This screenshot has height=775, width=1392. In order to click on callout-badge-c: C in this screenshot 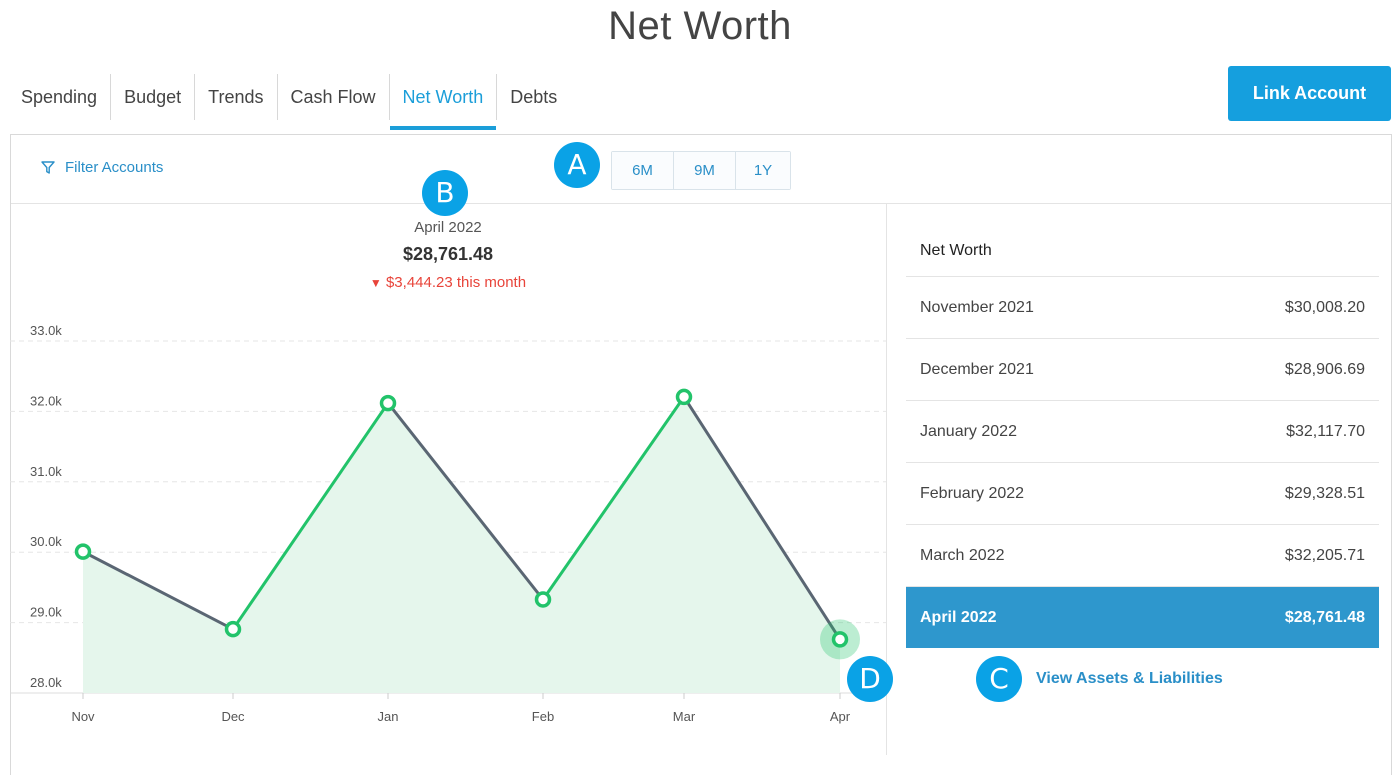, I will do `click(999, 679)`.